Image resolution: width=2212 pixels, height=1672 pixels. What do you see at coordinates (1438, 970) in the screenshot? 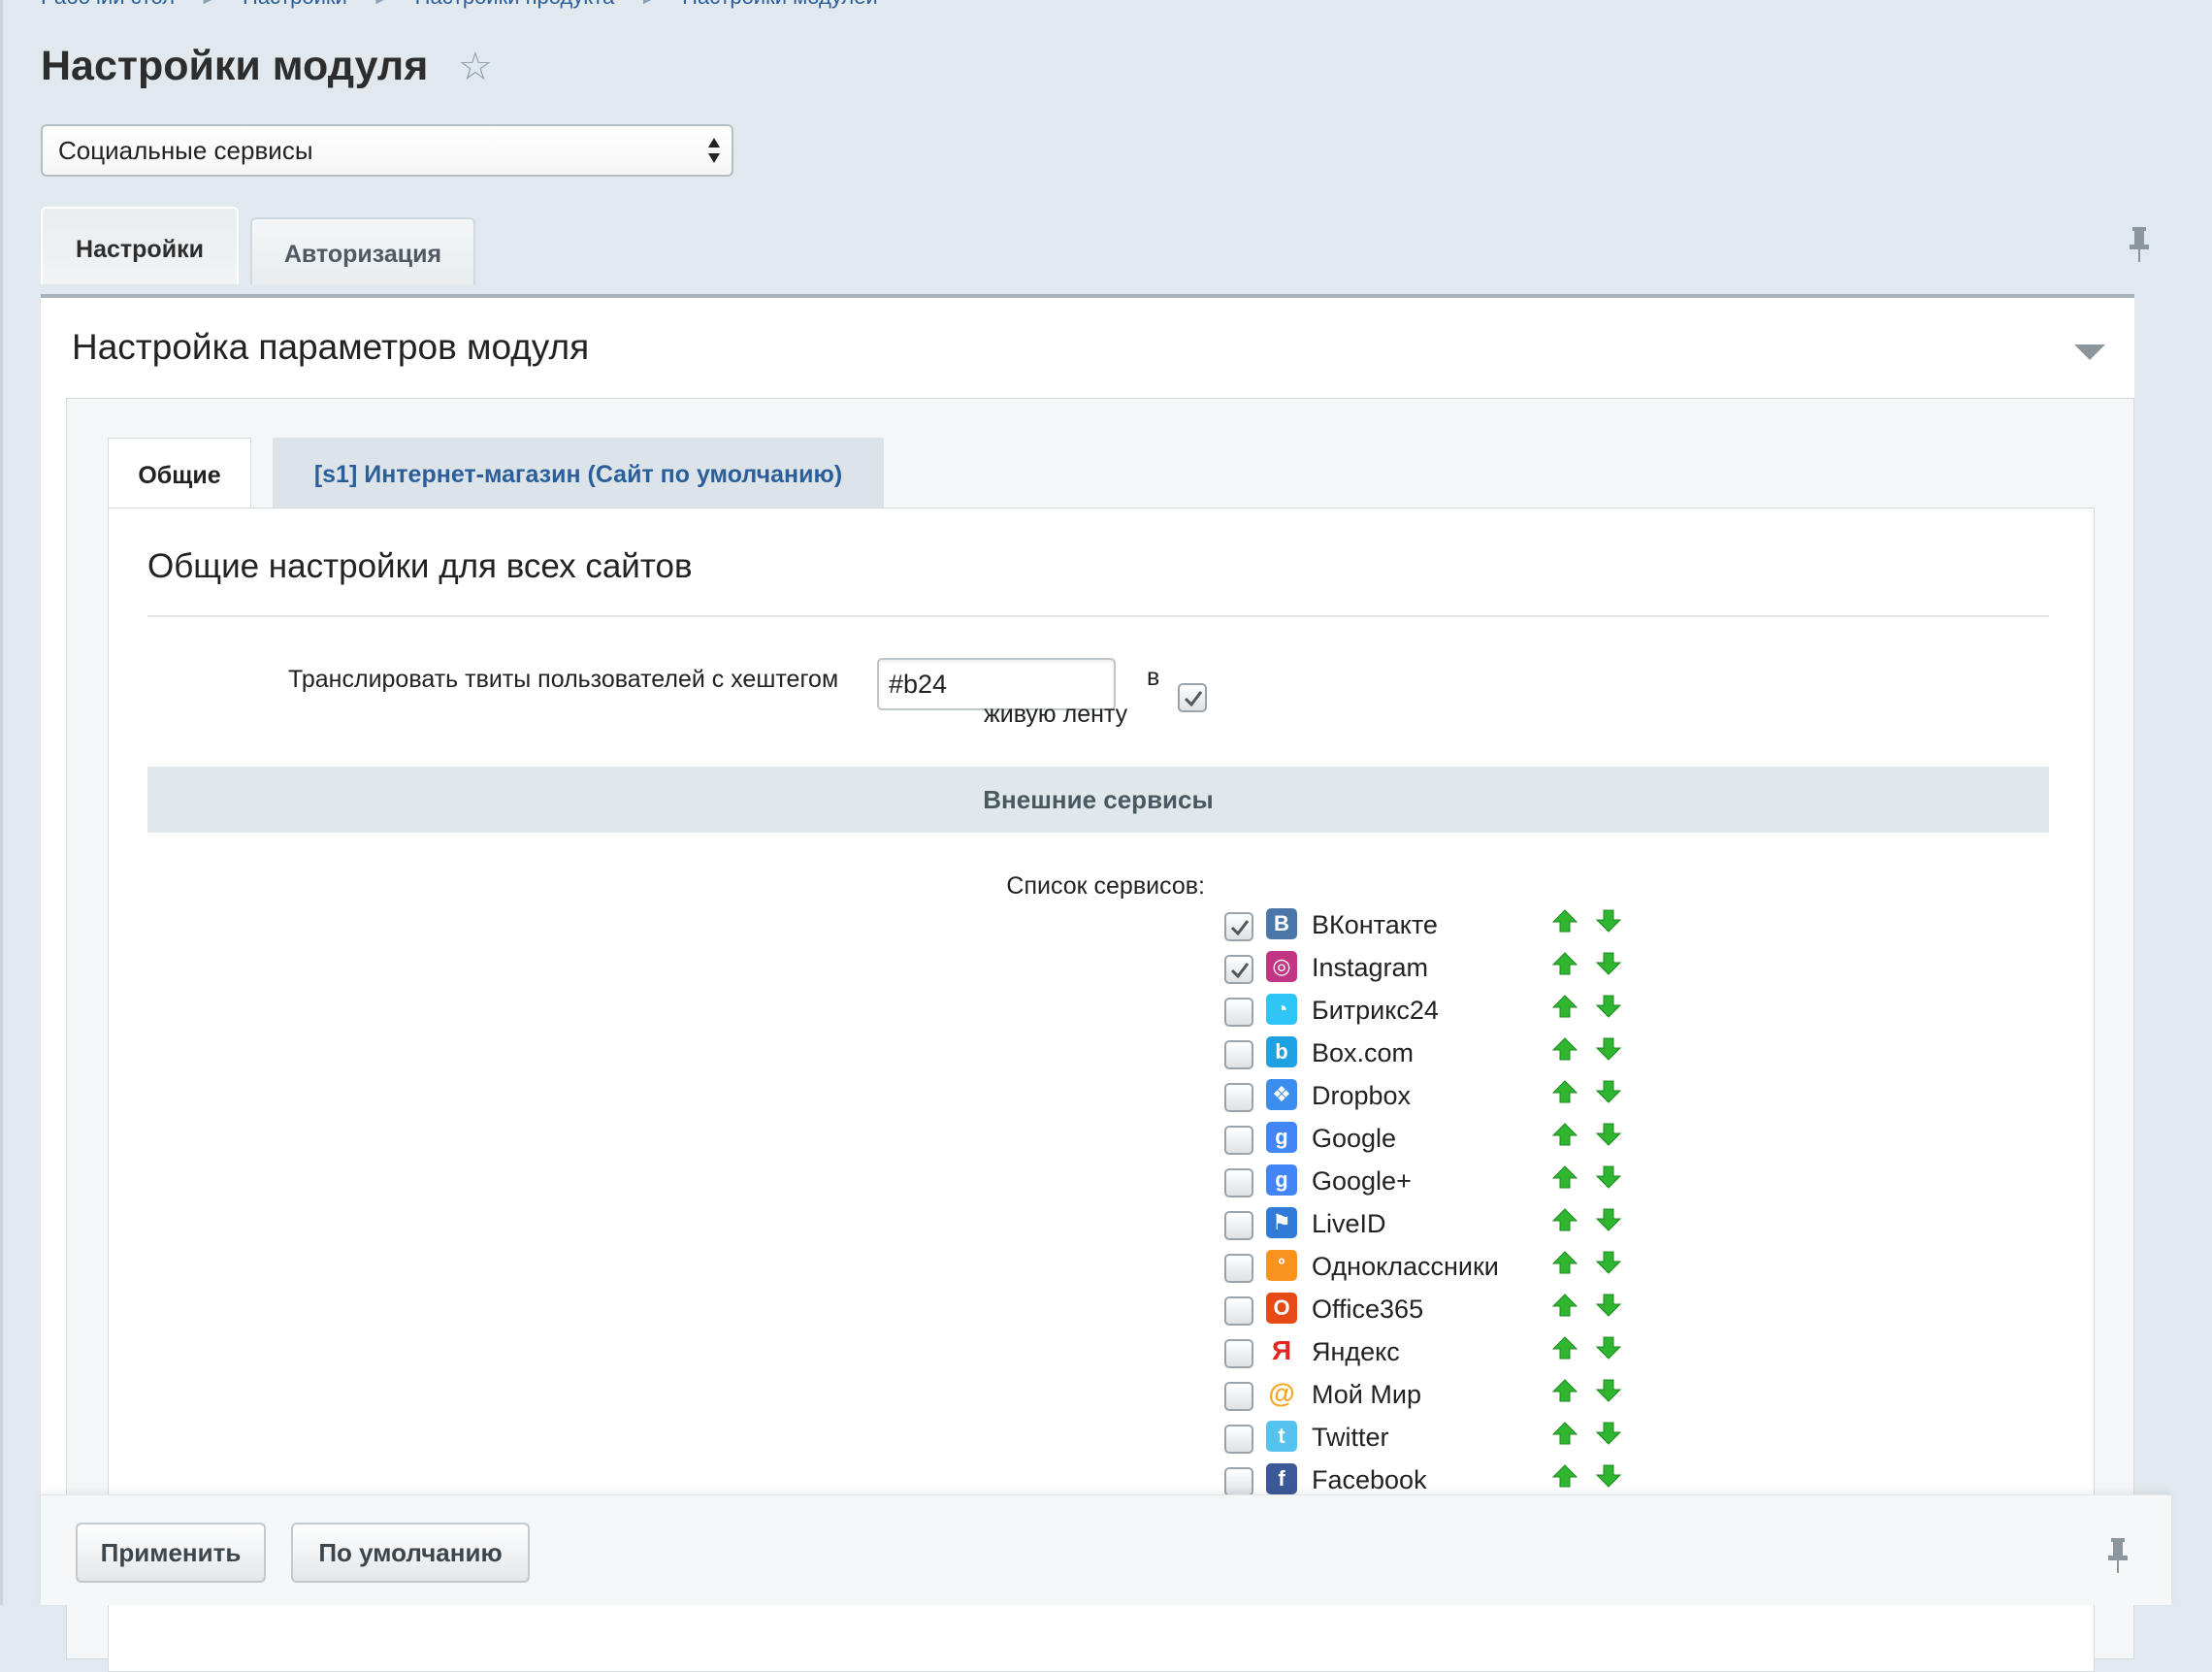
I see `service-row: ◎ Instagram` at bounding box center [1438, 970].